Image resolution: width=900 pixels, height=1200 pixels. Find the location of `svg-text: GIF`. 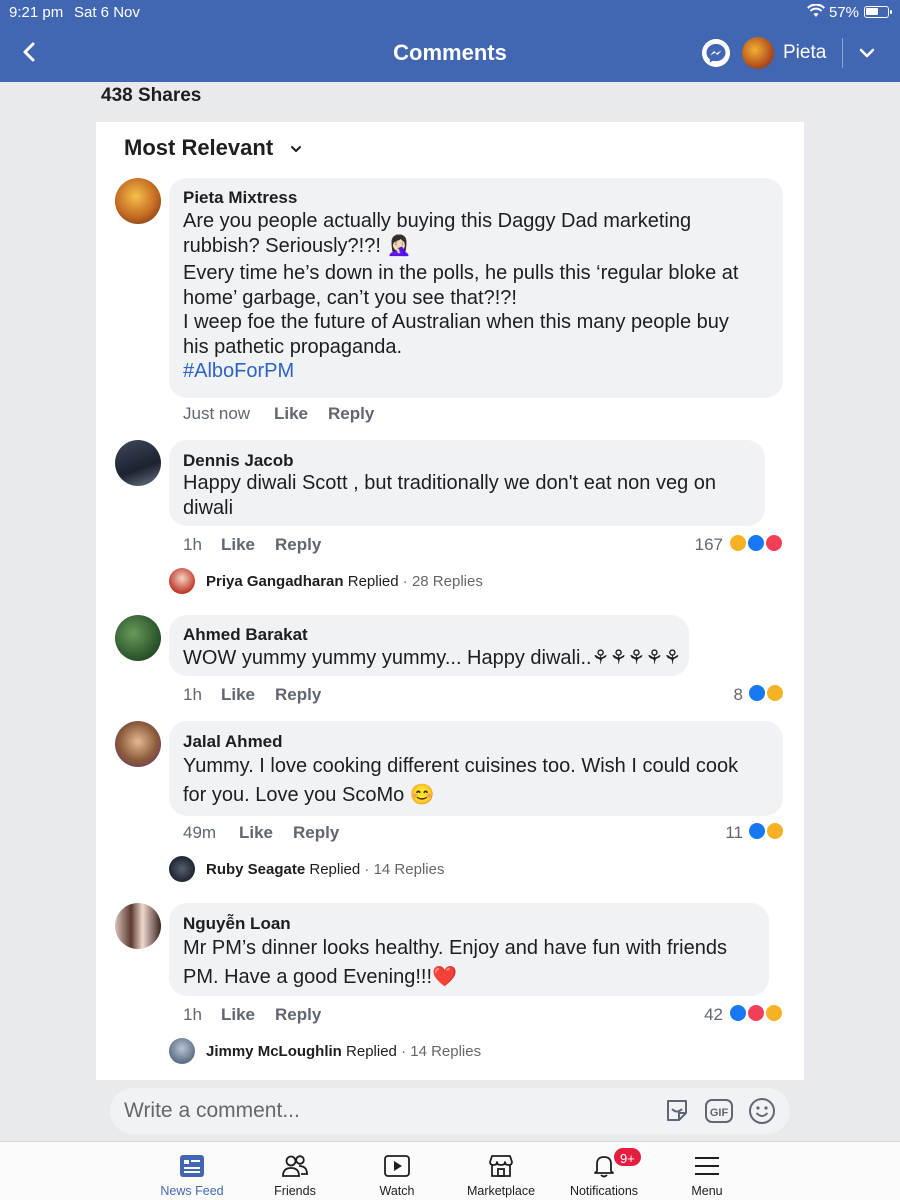

svg-text: GIF is located at coordinates (719, 1113).